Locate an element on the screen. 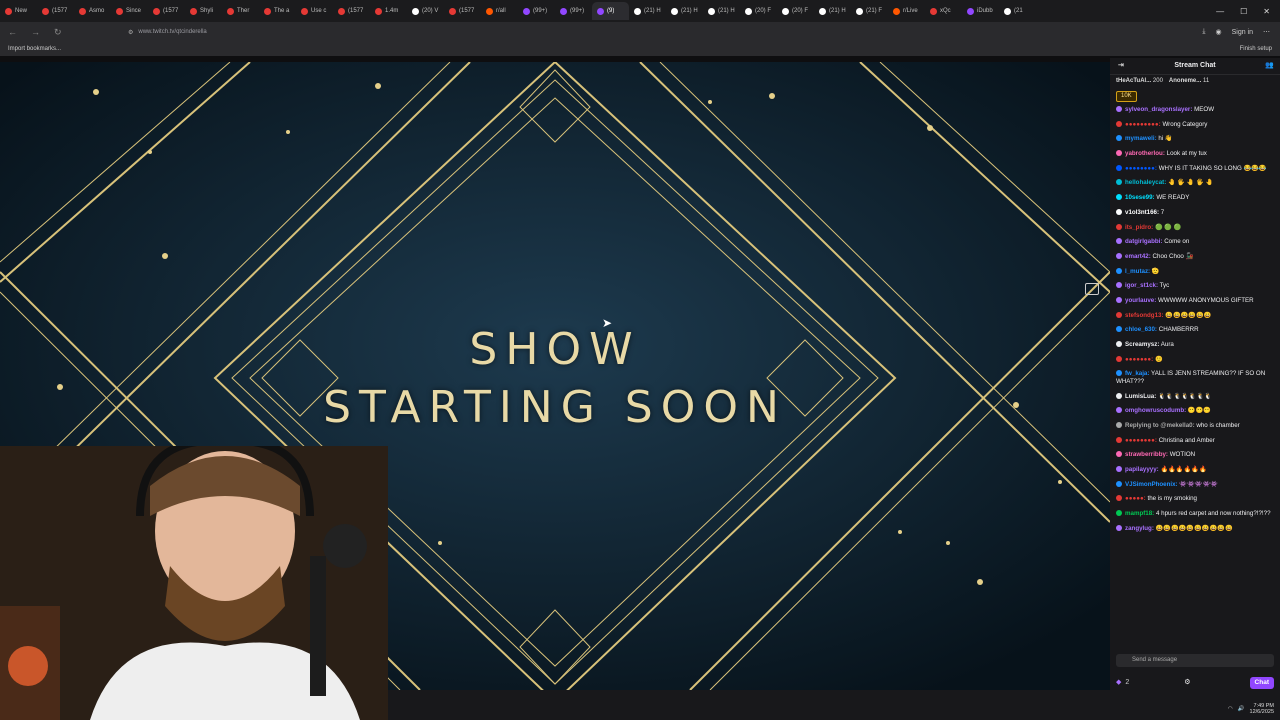  minimize-icon: — is located at coordinates (1220, 11).